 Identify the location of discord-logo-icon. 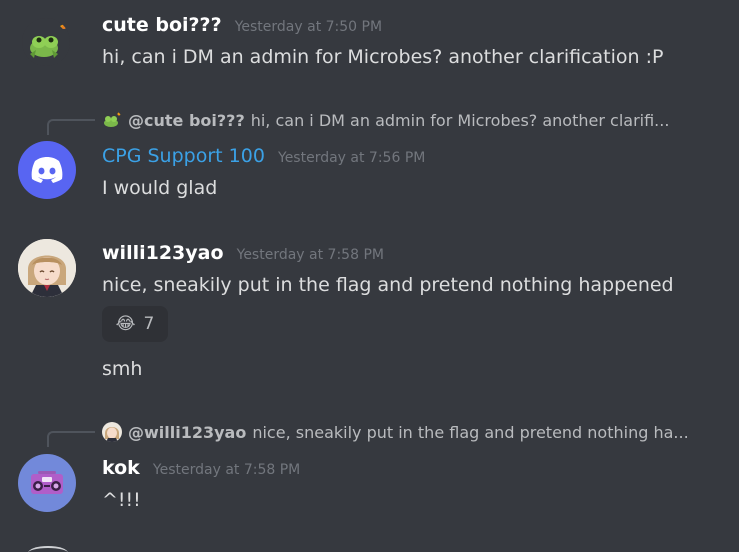
(47, 170).